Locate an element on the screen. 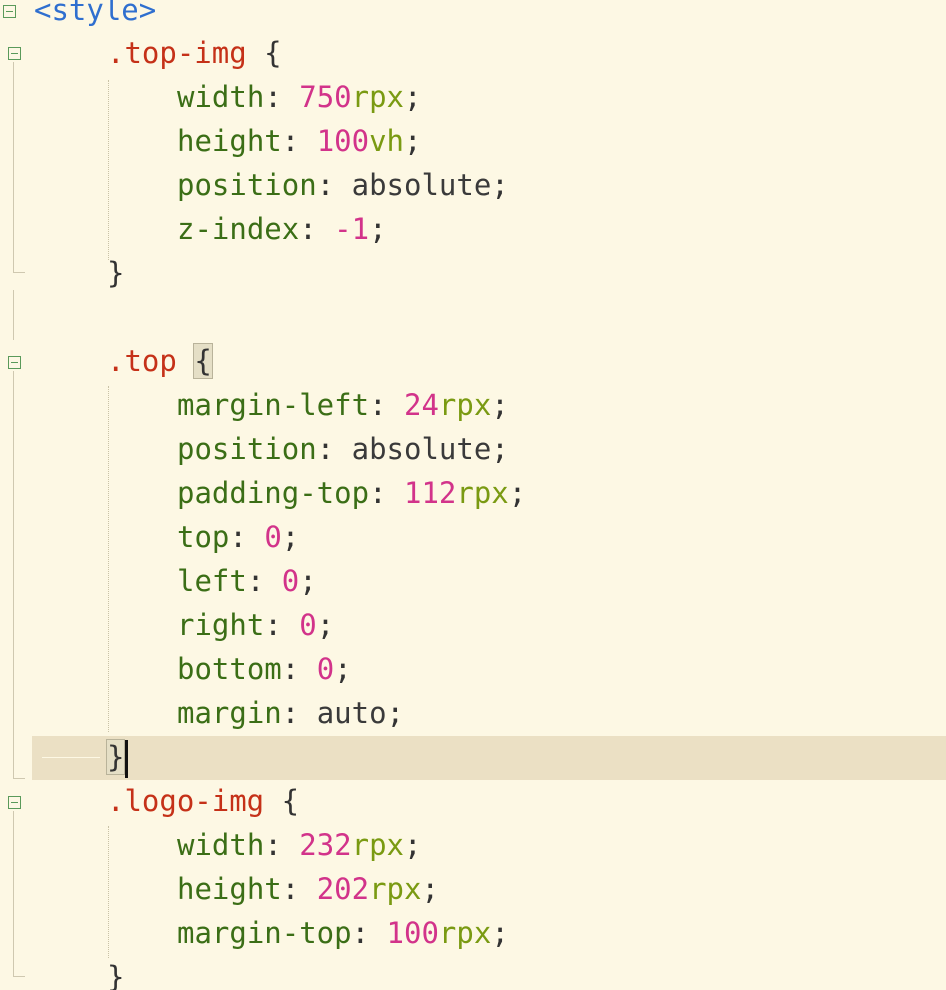 This screenshot has width=946, height=990. code-content: z-index: -1; is located at coordinates (282, 229).